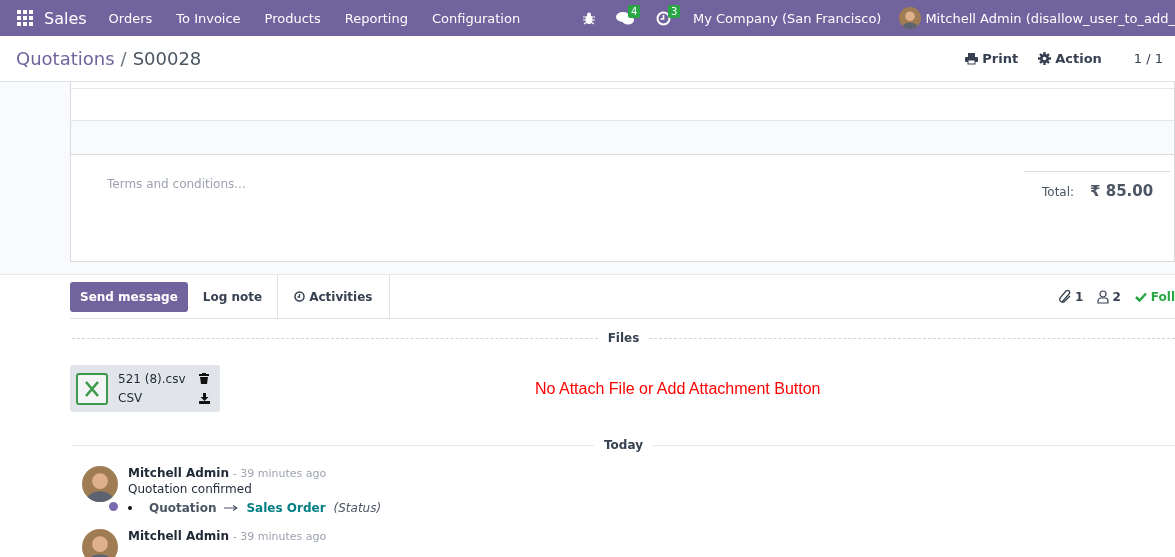  I want to click on activity-count-badge: 3, so click(674, 11).